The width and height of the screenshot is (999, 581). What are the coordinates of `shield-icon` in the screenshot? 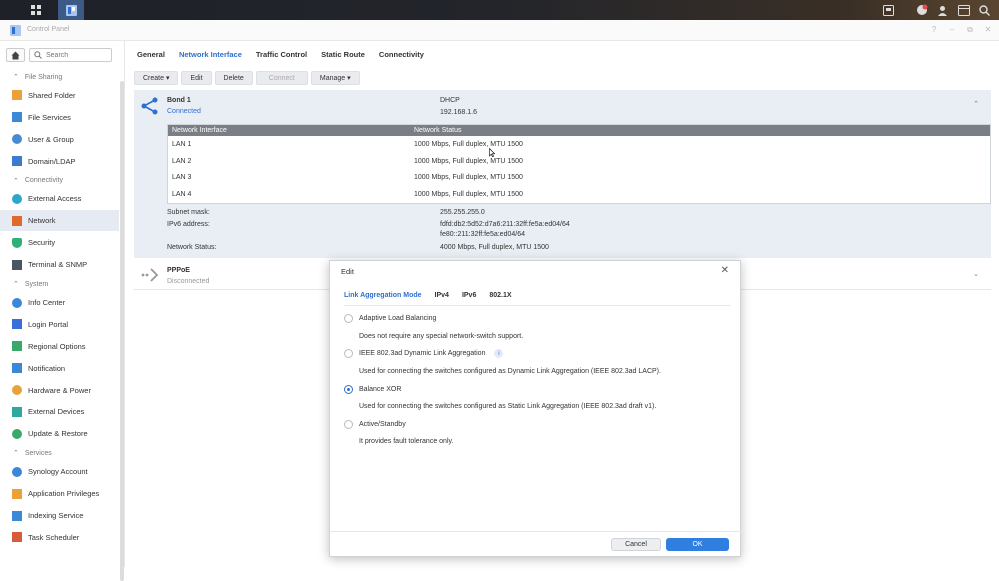 It's located at (17, 242).